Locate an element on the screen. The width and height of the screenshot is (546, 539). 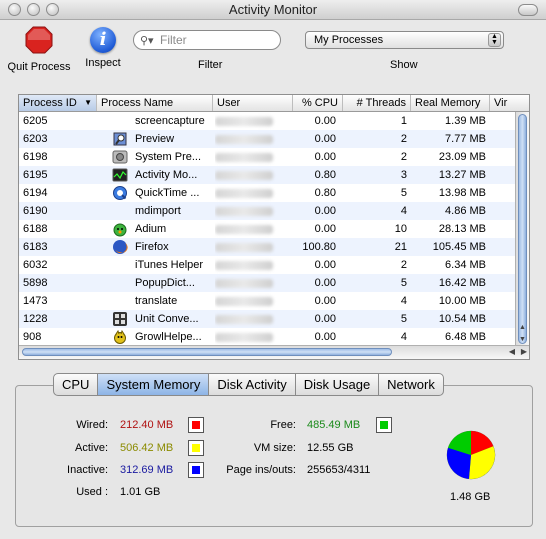
column-header-cpu: % CPU is located at coordinates (318, 103).